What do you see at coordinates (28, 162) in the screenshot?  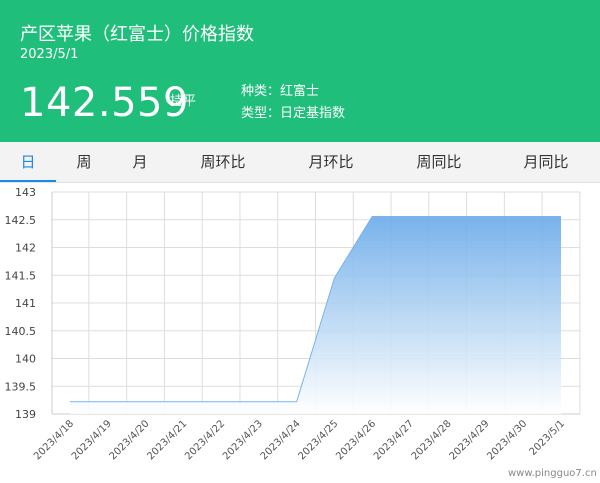 I see `tab-day: 日` at bounding box center [28, 162].